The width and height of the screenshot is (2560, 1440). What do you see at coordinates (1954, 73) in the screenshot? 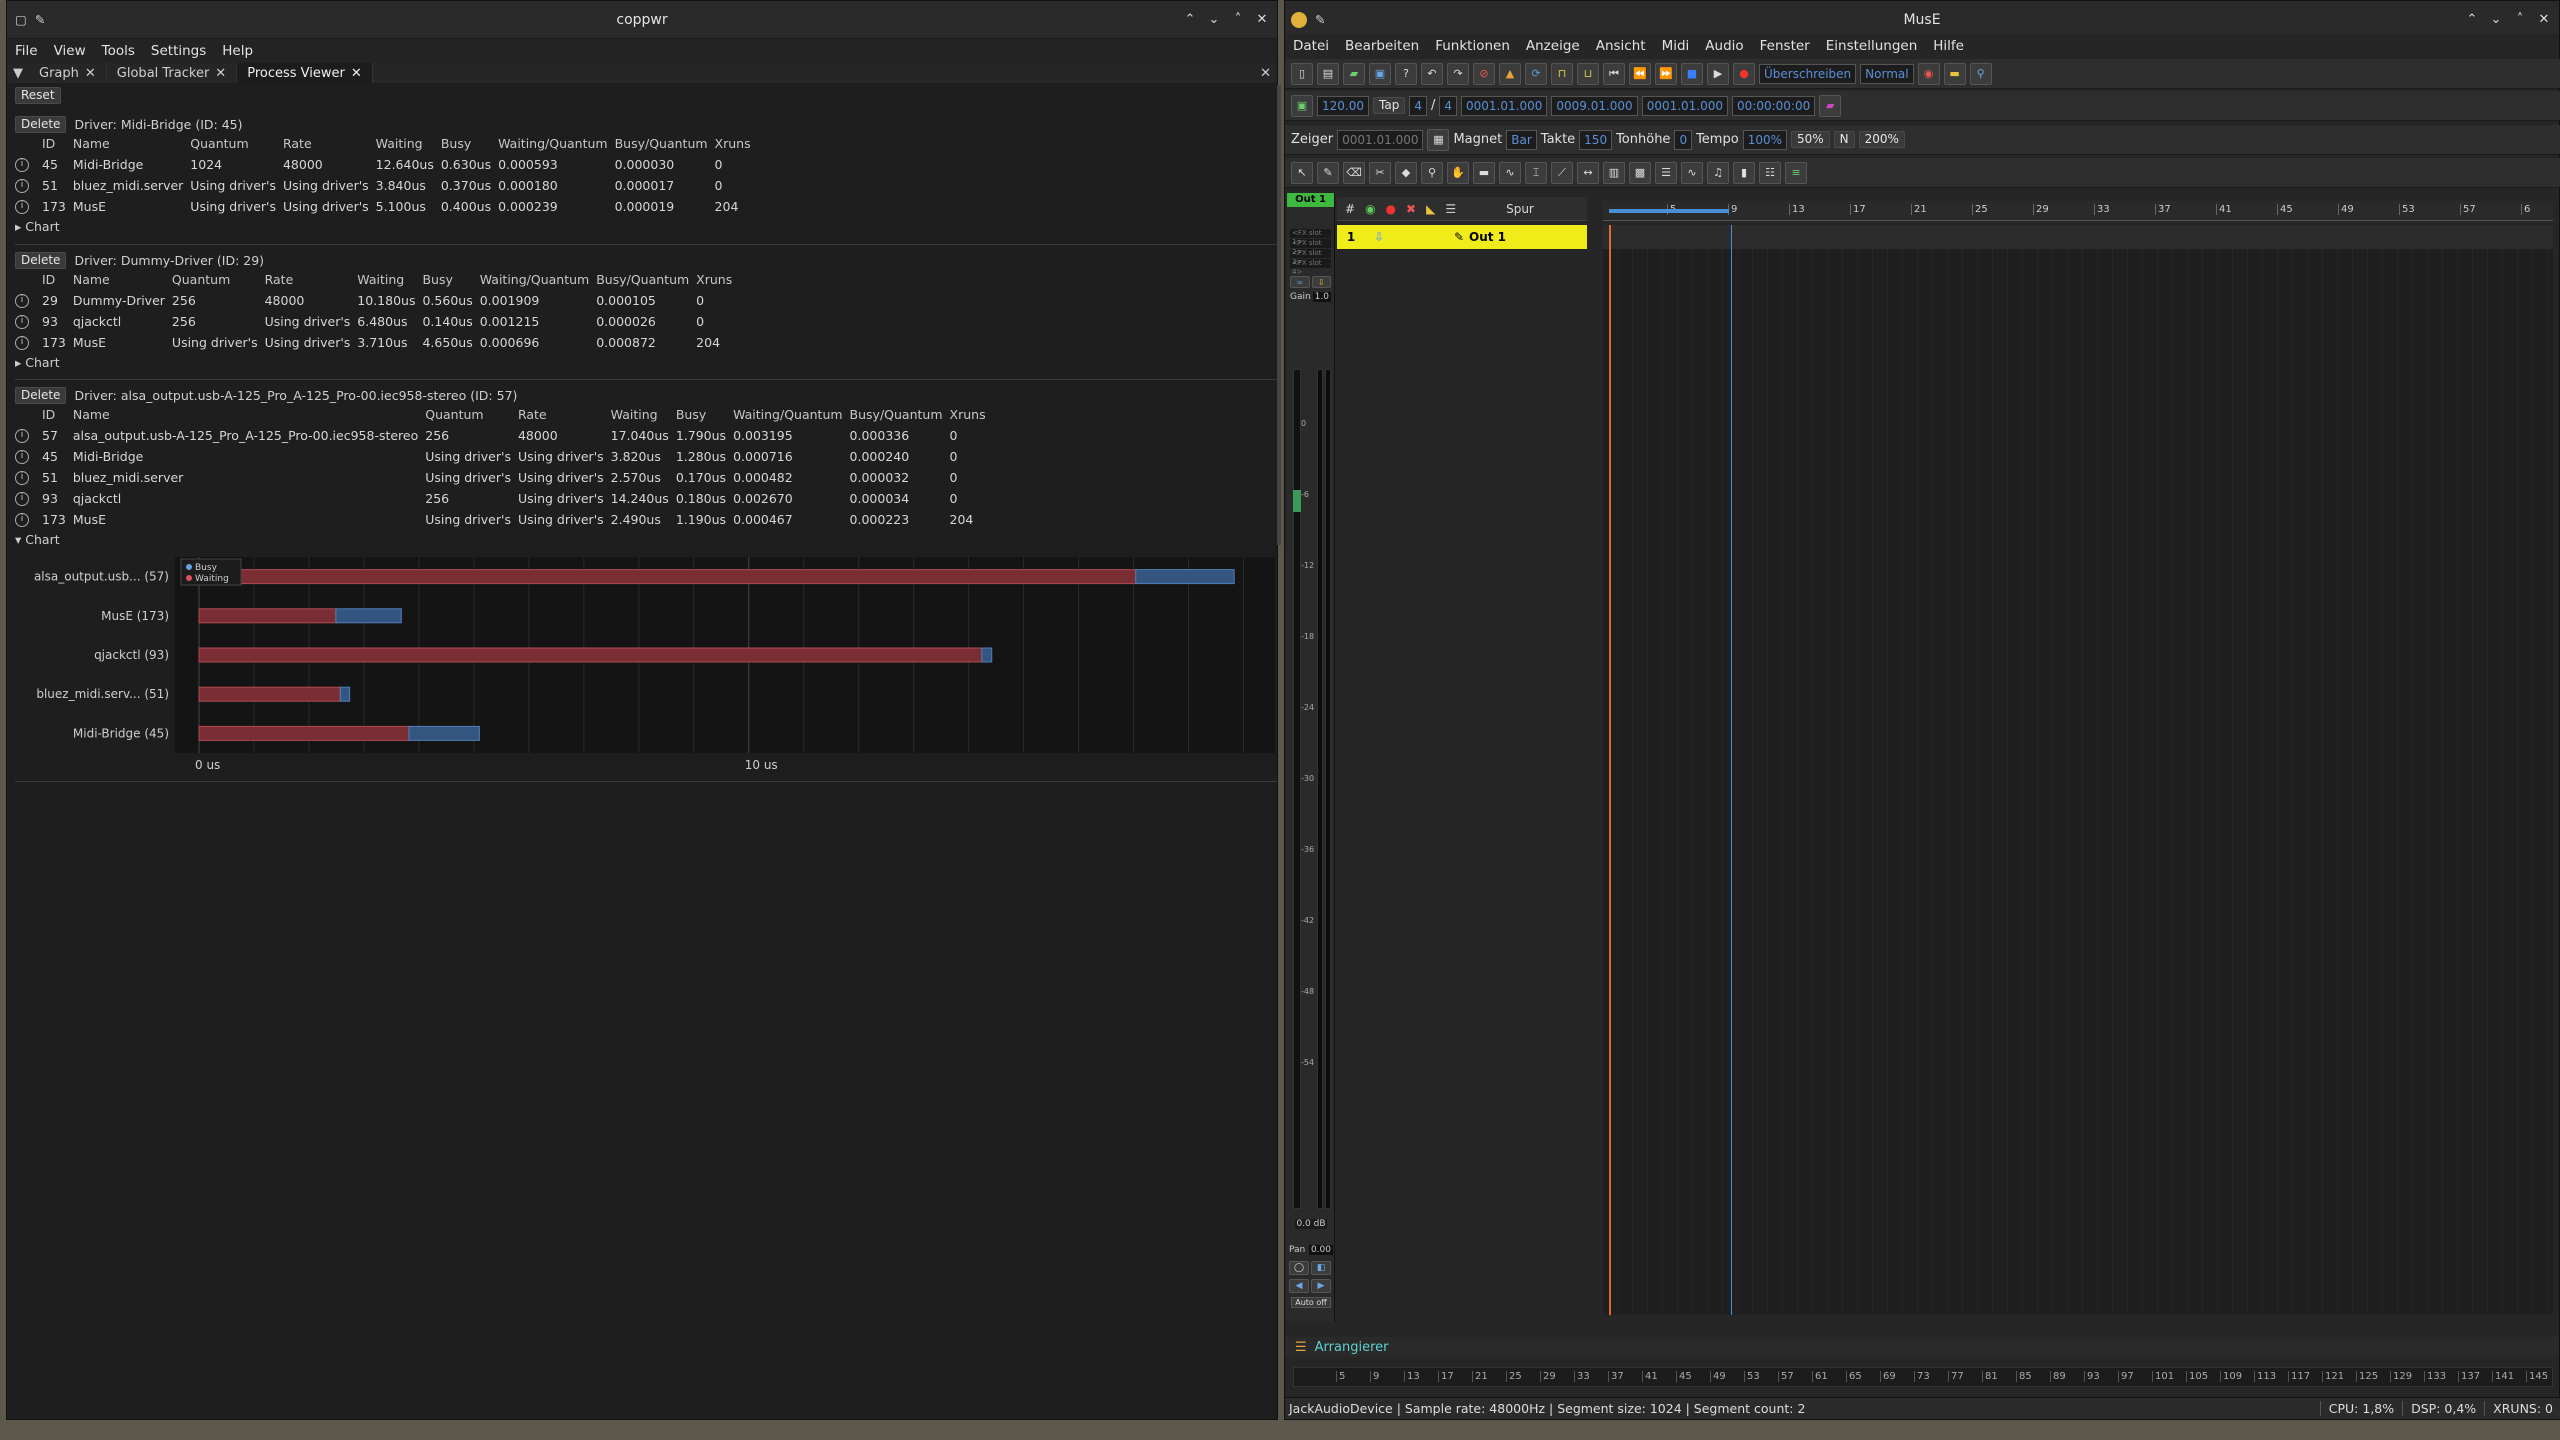
I see `plugin-icon: ▬` at bounding box center [1954, 73].